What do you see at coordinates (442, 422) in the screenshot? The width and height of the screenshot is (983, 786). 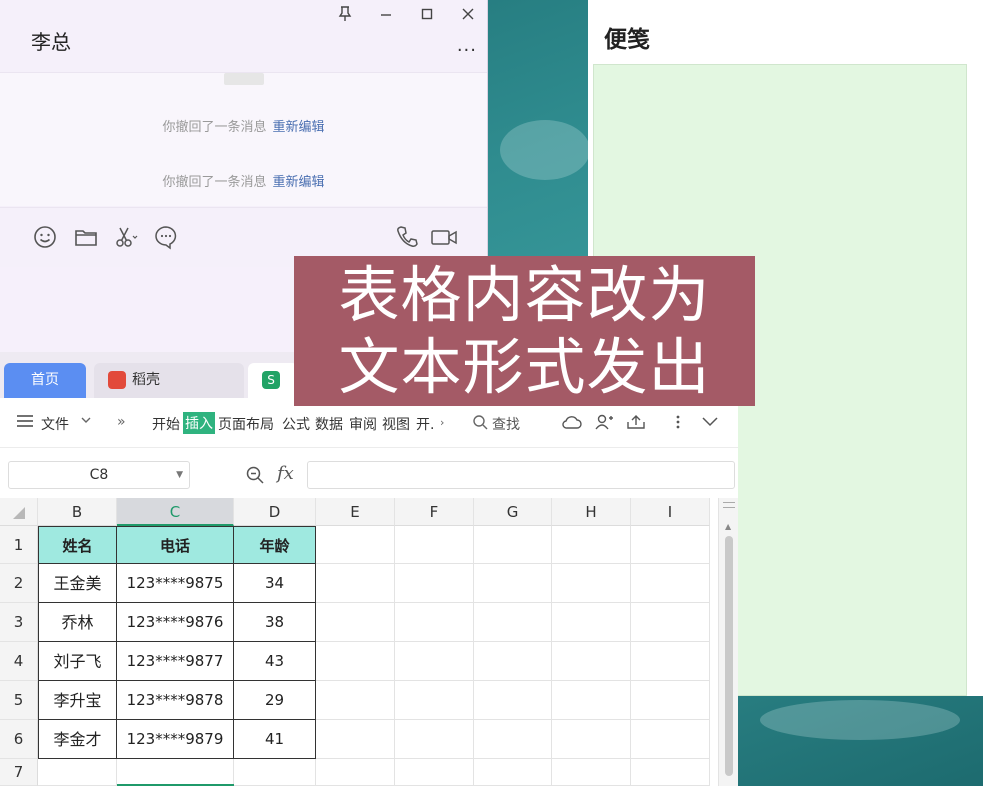 I see `scroll-right-icon: ›` at bounding box center [442, 422].